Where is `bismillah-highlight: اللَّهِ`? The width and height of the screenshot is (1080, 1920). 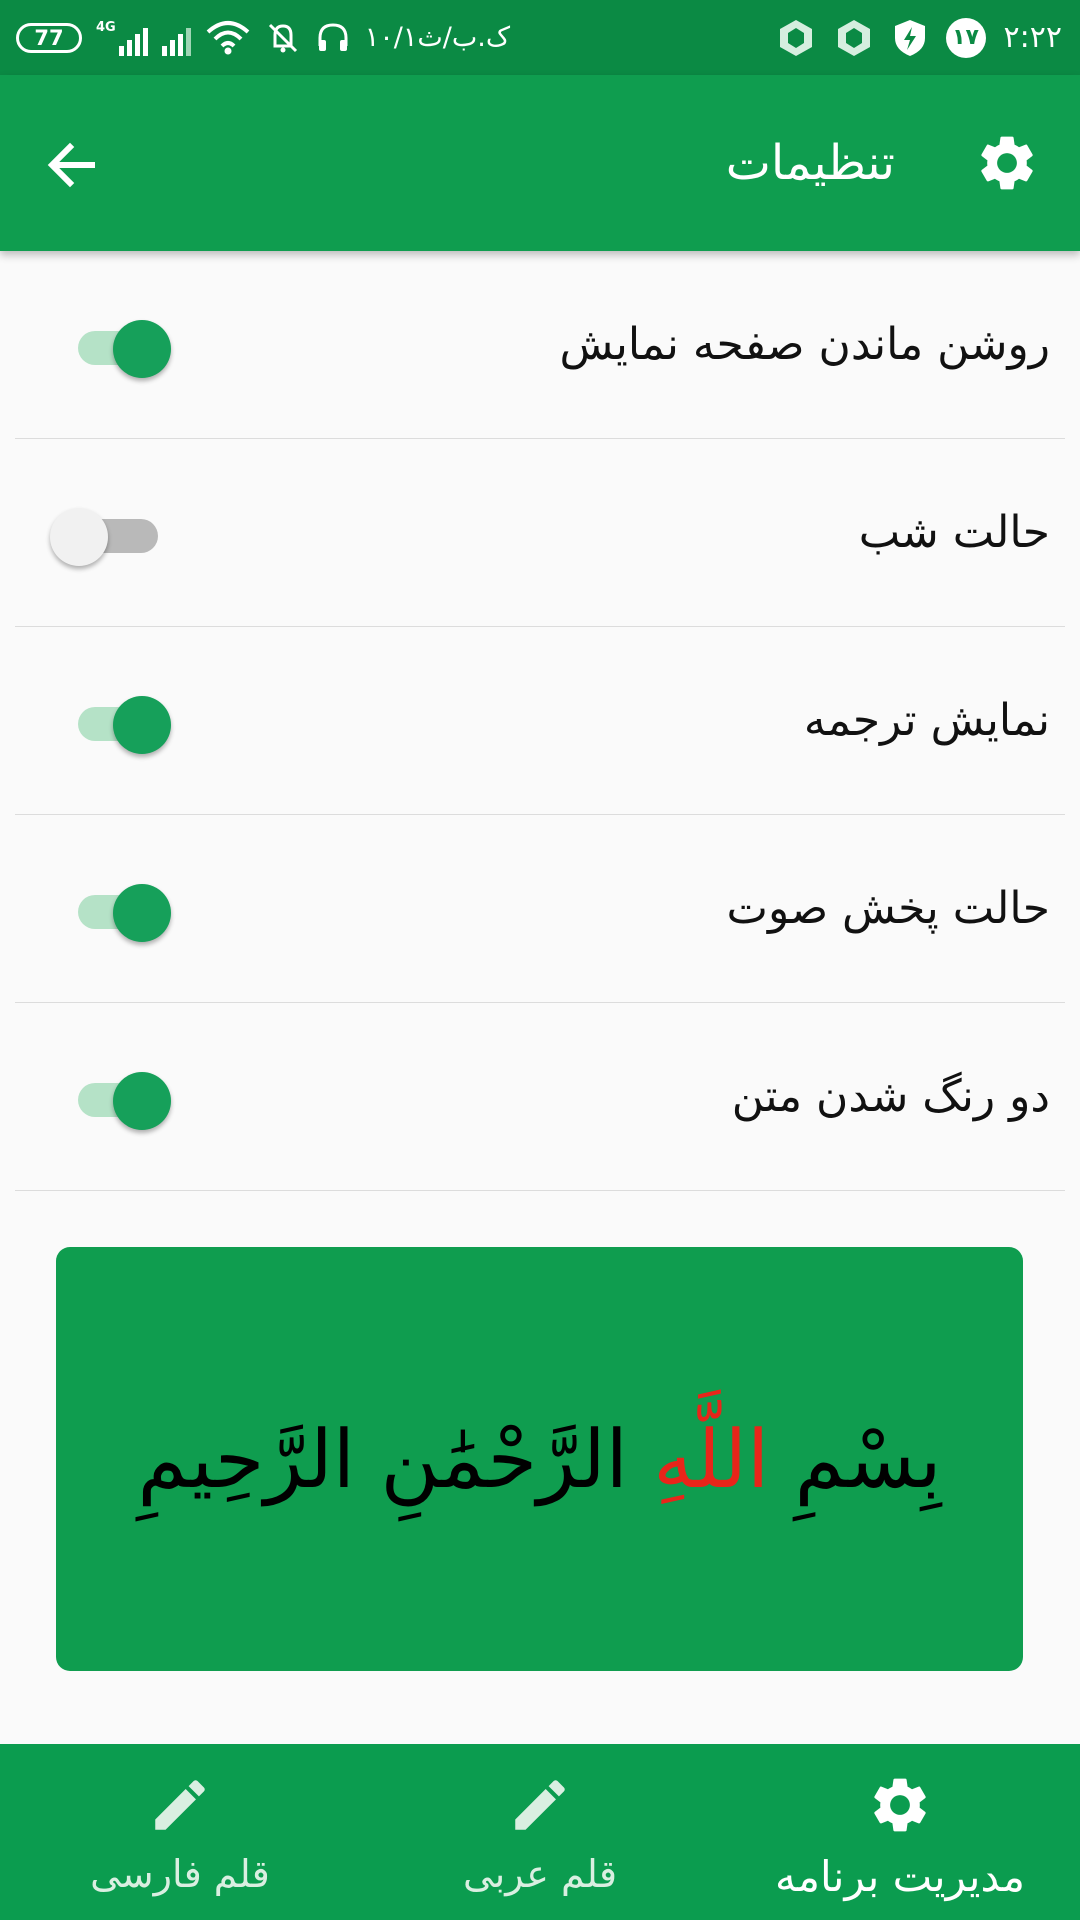
bismillah-highlight: اللَّهِ is located at coordinates (711, 1459).